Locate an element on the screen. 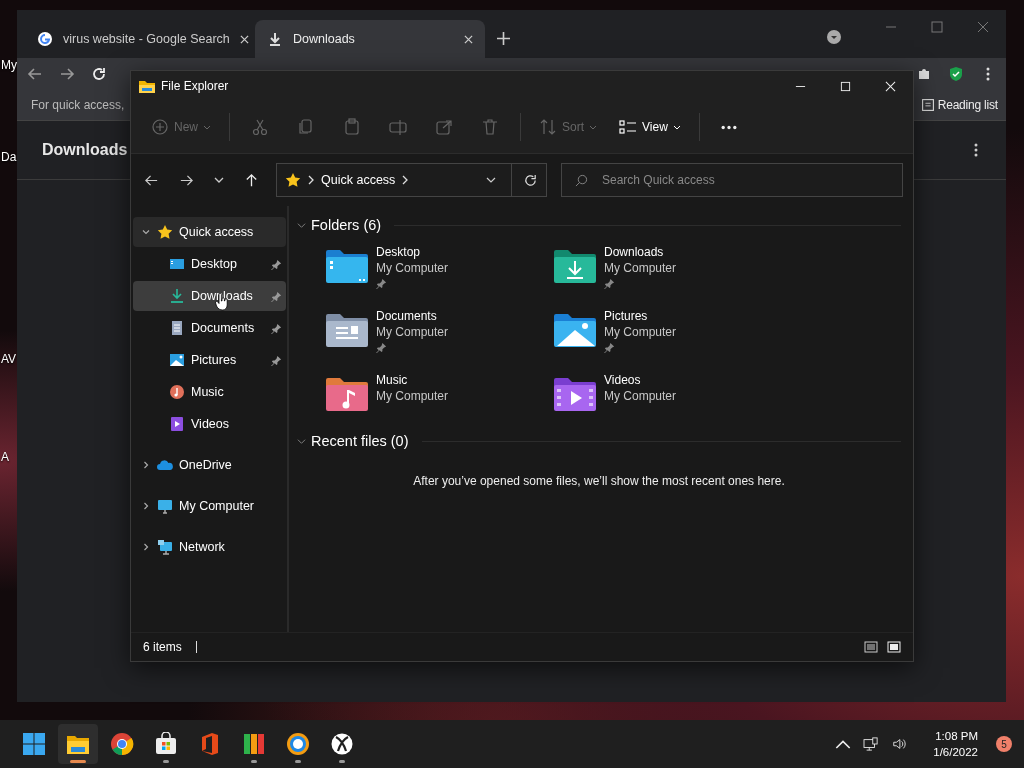  section-title: Folders (6) is located at coordinates (346, 225).